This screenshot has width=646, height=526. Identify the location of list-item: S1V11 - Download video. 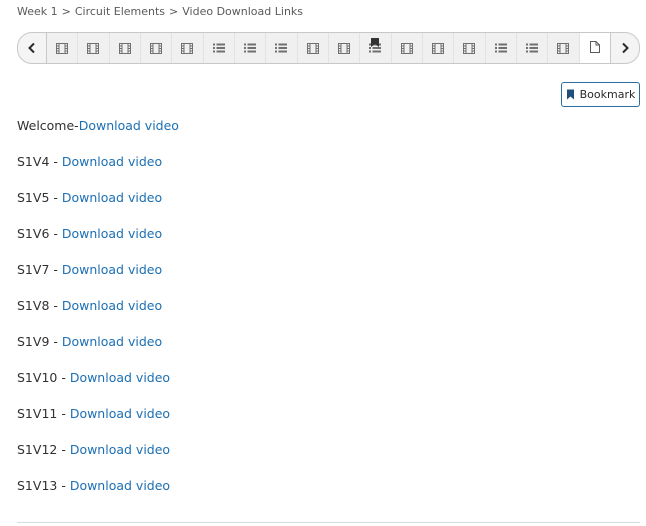
(98, 422).